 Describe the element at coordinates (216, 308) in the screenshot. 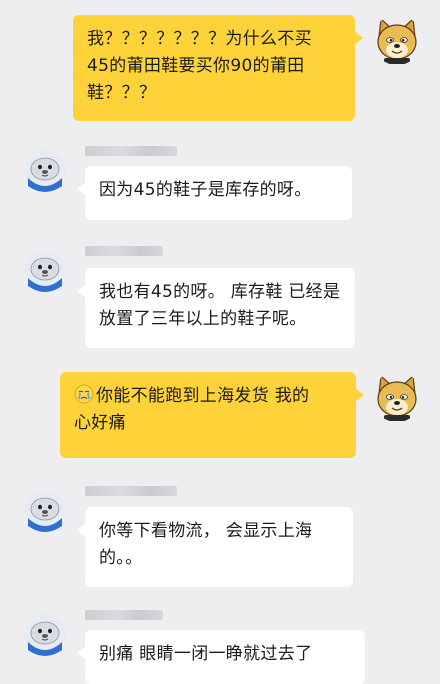

I see `message-bubble: 我也有45的呀。 库存鞋 已经是 放置了三年以上的鞋子呢。` at that location.